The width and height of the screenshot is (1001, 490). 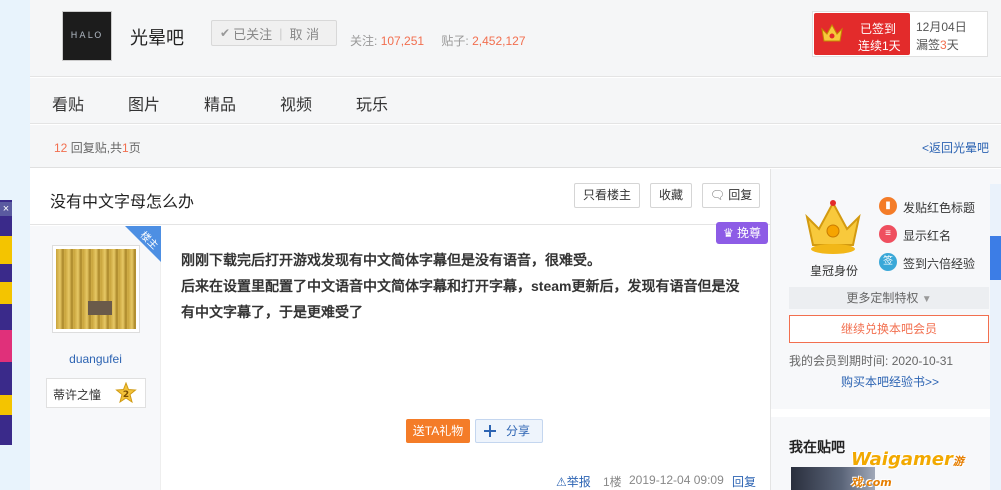 What do you see at coordinates (490, 431) in the screenshot?
I see `plus-icon` at bounding box center [490, 431].